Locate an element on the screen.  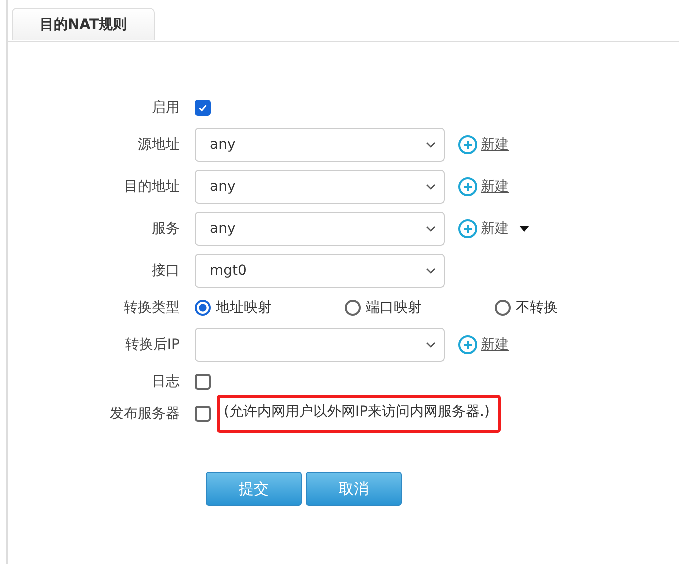
caret-icon is located at coordinates (524, 229).